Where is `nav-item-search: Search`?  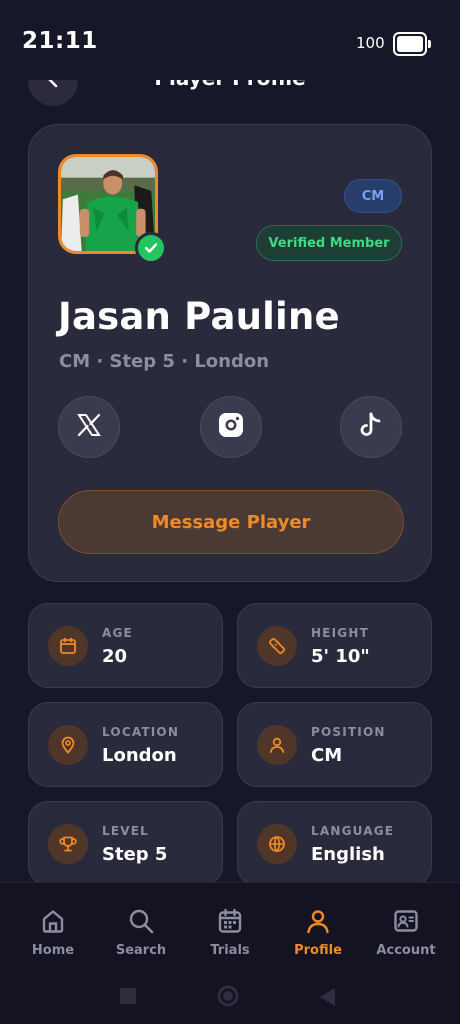 nav-item-search: Search is located at coordinates (141, 935).